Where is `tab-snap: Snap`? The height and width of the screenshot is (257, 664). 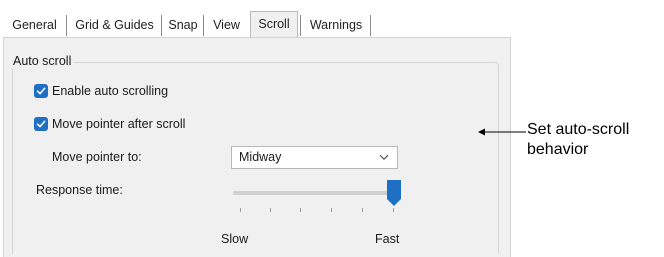
tab-snap: Snap is located at coordinates (183, 24).